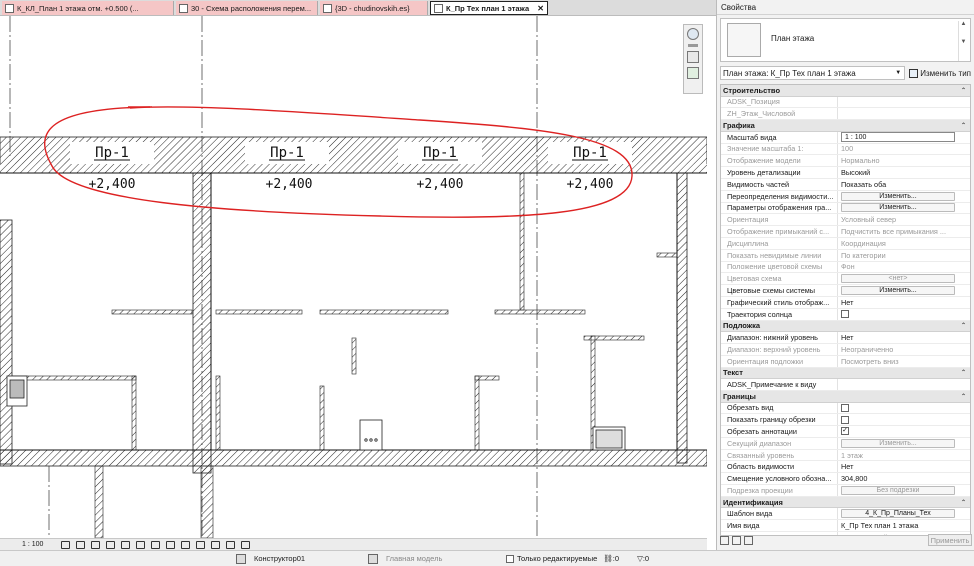  What do you see at coordinates (898, 137) in the screenshot?
I see `property-input: 1 : 100` at bounding box center [898, 137].